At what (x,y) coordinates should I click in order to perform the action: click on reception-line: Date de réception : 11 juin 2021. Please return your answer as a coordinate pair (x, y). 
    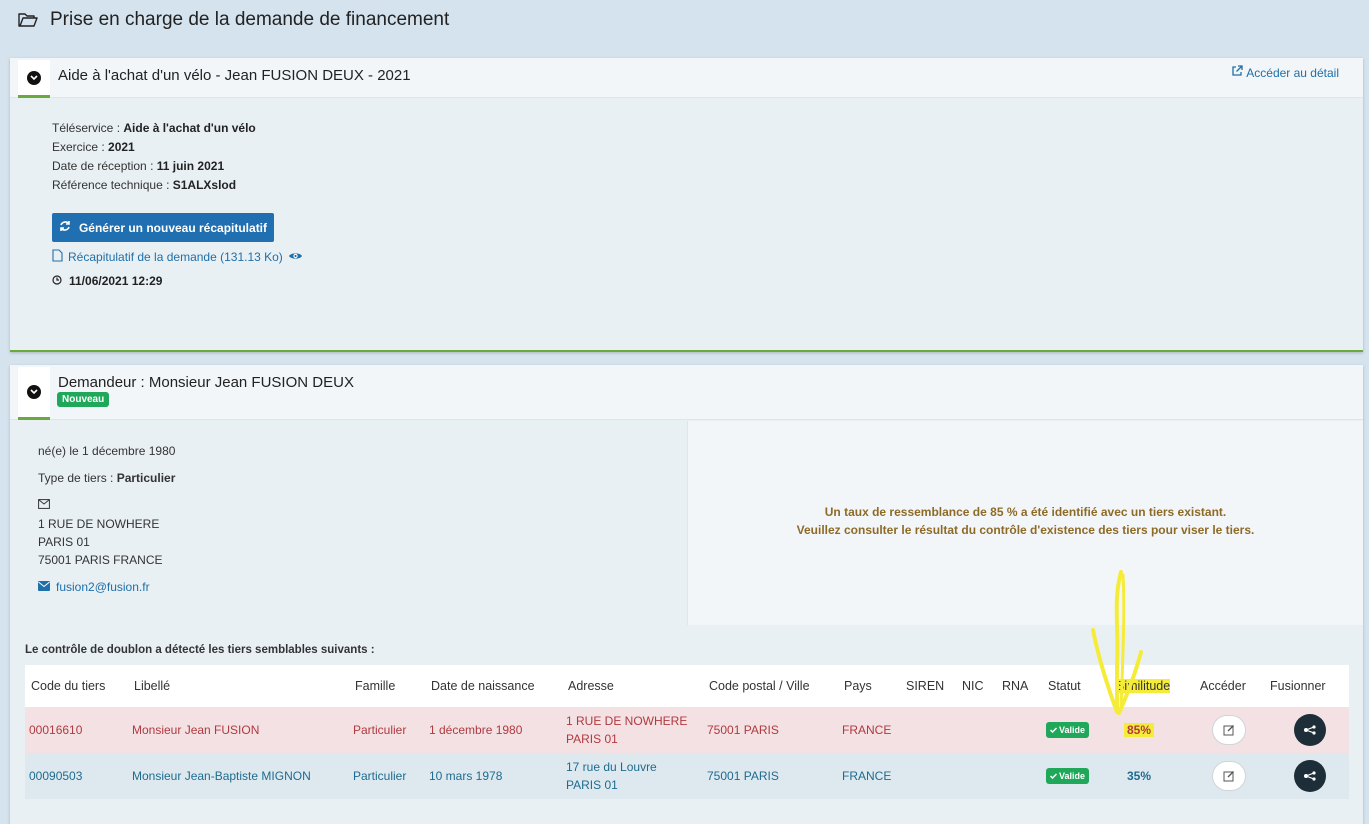
    Looking at the image, I should click on (138, 166).